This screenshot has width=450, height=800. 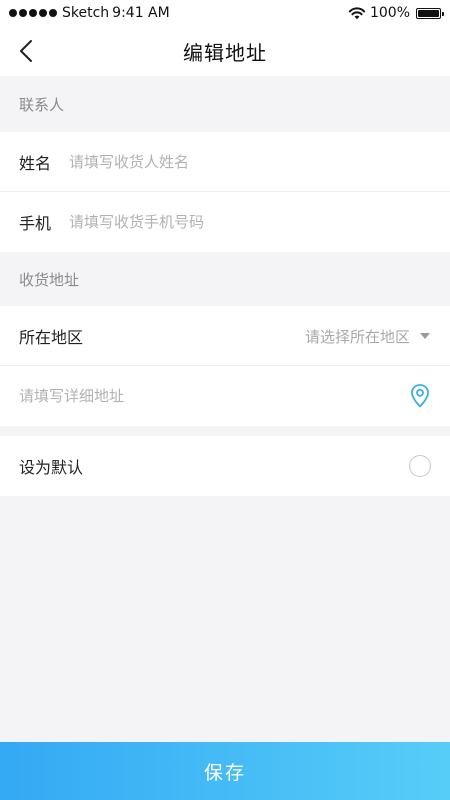 What do you see at coordinates (33, 13) in the screenshot?
I see `signal-strength-icon` at bounding box center [33, 13].